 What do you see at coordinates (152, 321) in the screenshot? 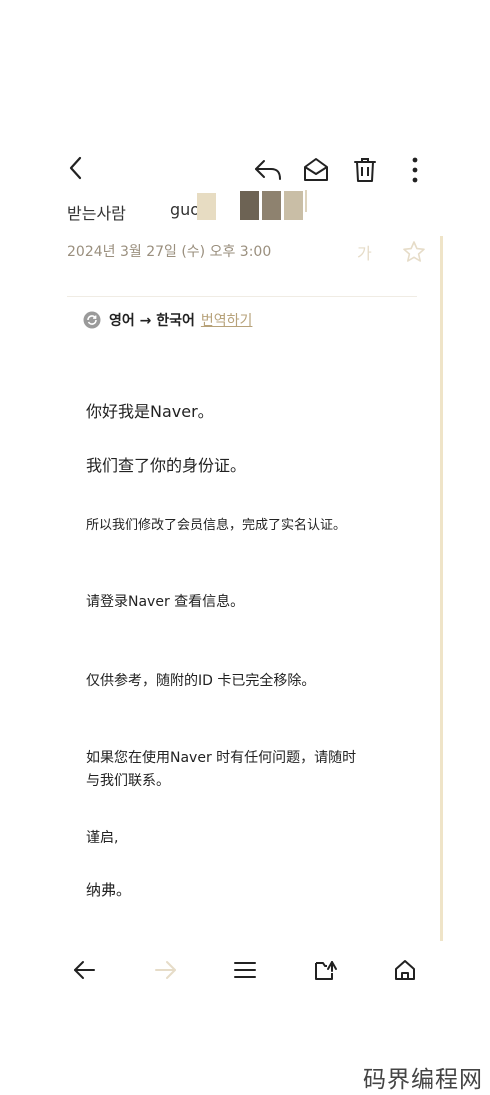
I see `translate-languages: 영어 → 한국어` at bounding box center [152, 321].